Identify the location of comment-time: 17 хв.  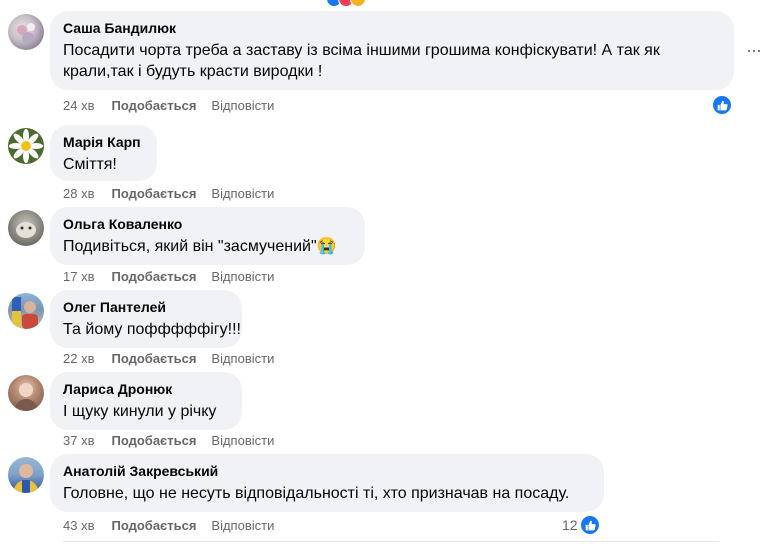
(78, 276).